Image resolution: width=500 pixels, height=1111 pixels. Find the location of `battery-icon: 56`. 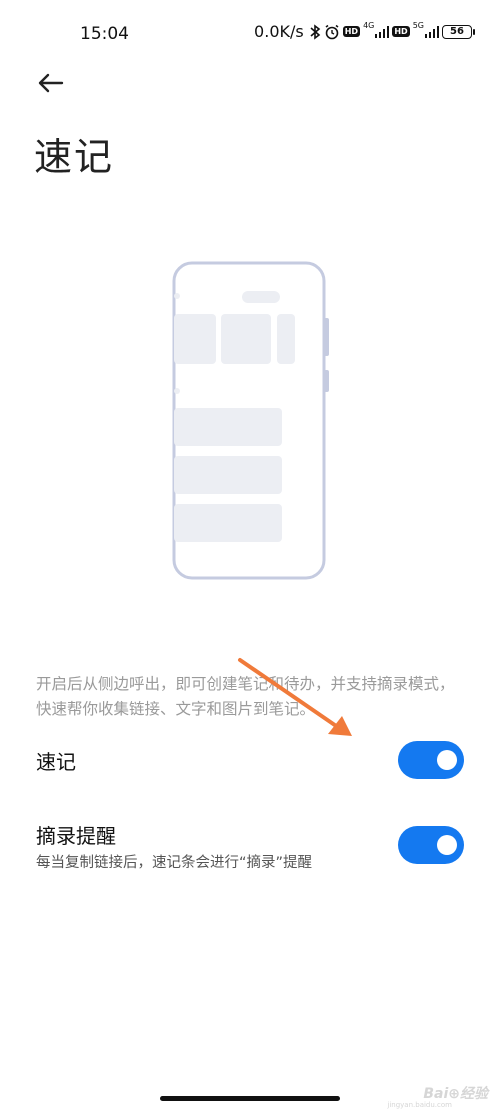

battery-icon: 56 is located at coordinates (458, 31).